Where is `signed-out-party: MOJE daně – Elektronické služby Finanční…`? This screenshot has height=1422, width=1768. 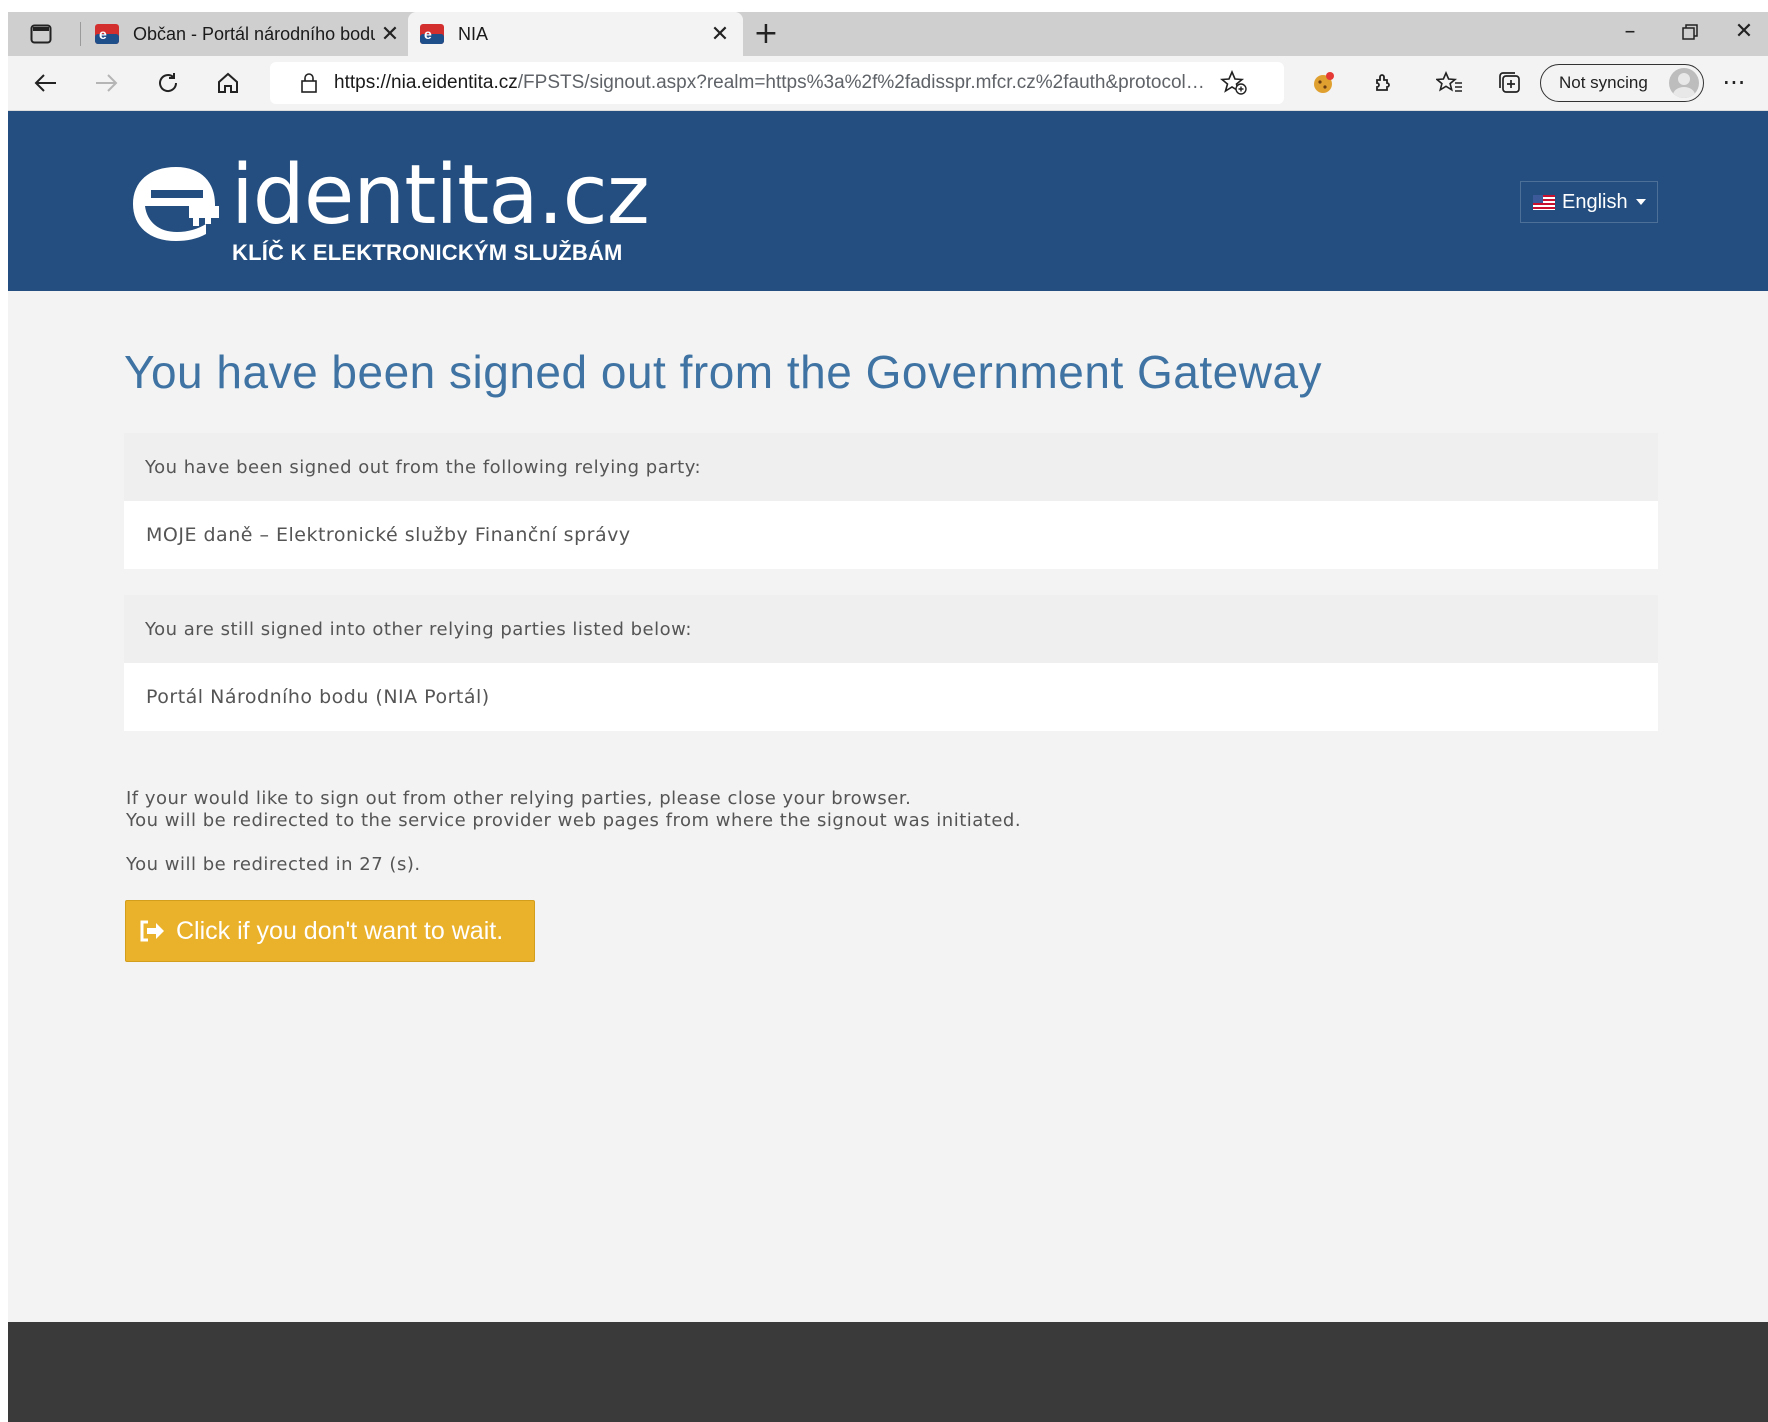 signed-out-party: MOJE daně – Elektronické služby Finanční… is located at coordinates (891, 535).